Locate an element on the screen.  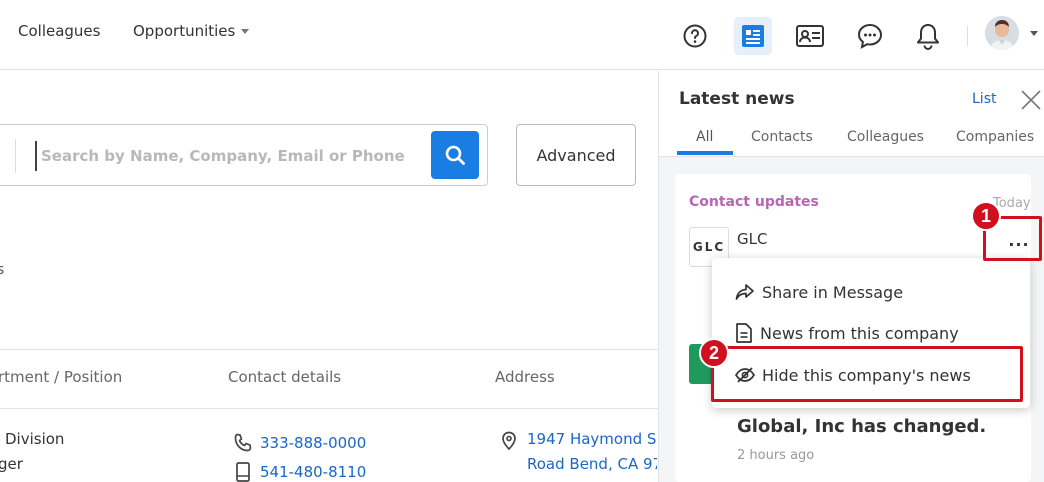
news-panel-title: Latest news is located at coordinates (737, 99).